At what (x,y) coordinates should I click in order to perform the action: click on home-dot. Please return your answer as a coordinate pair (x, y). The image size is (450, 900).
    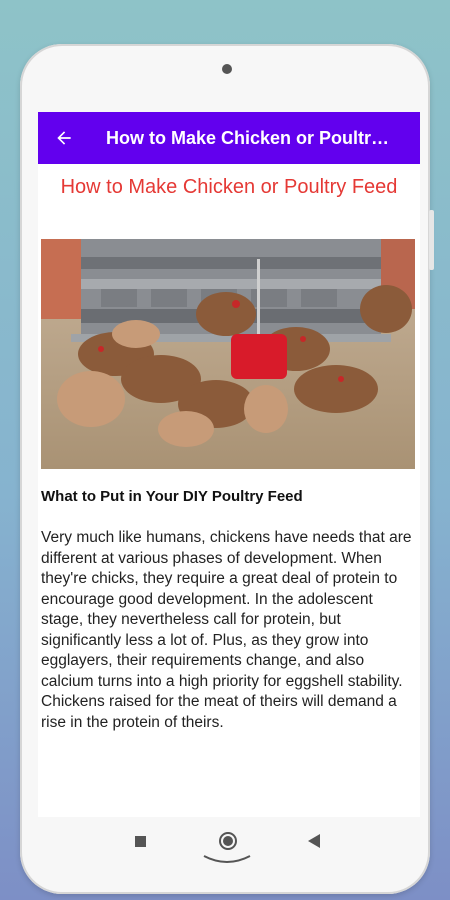
    Looking at the image, I should click on (228, 841).